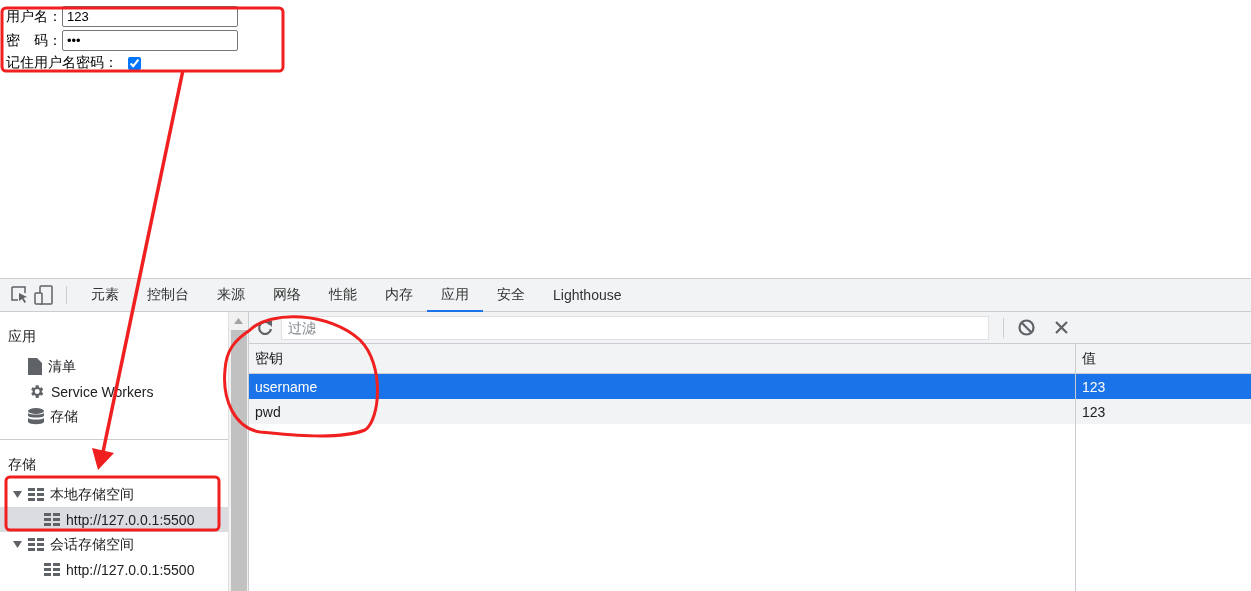 The height and width of the screenshot is (591, 1251). I want to click on column-header: 值, so click(1163, 359).